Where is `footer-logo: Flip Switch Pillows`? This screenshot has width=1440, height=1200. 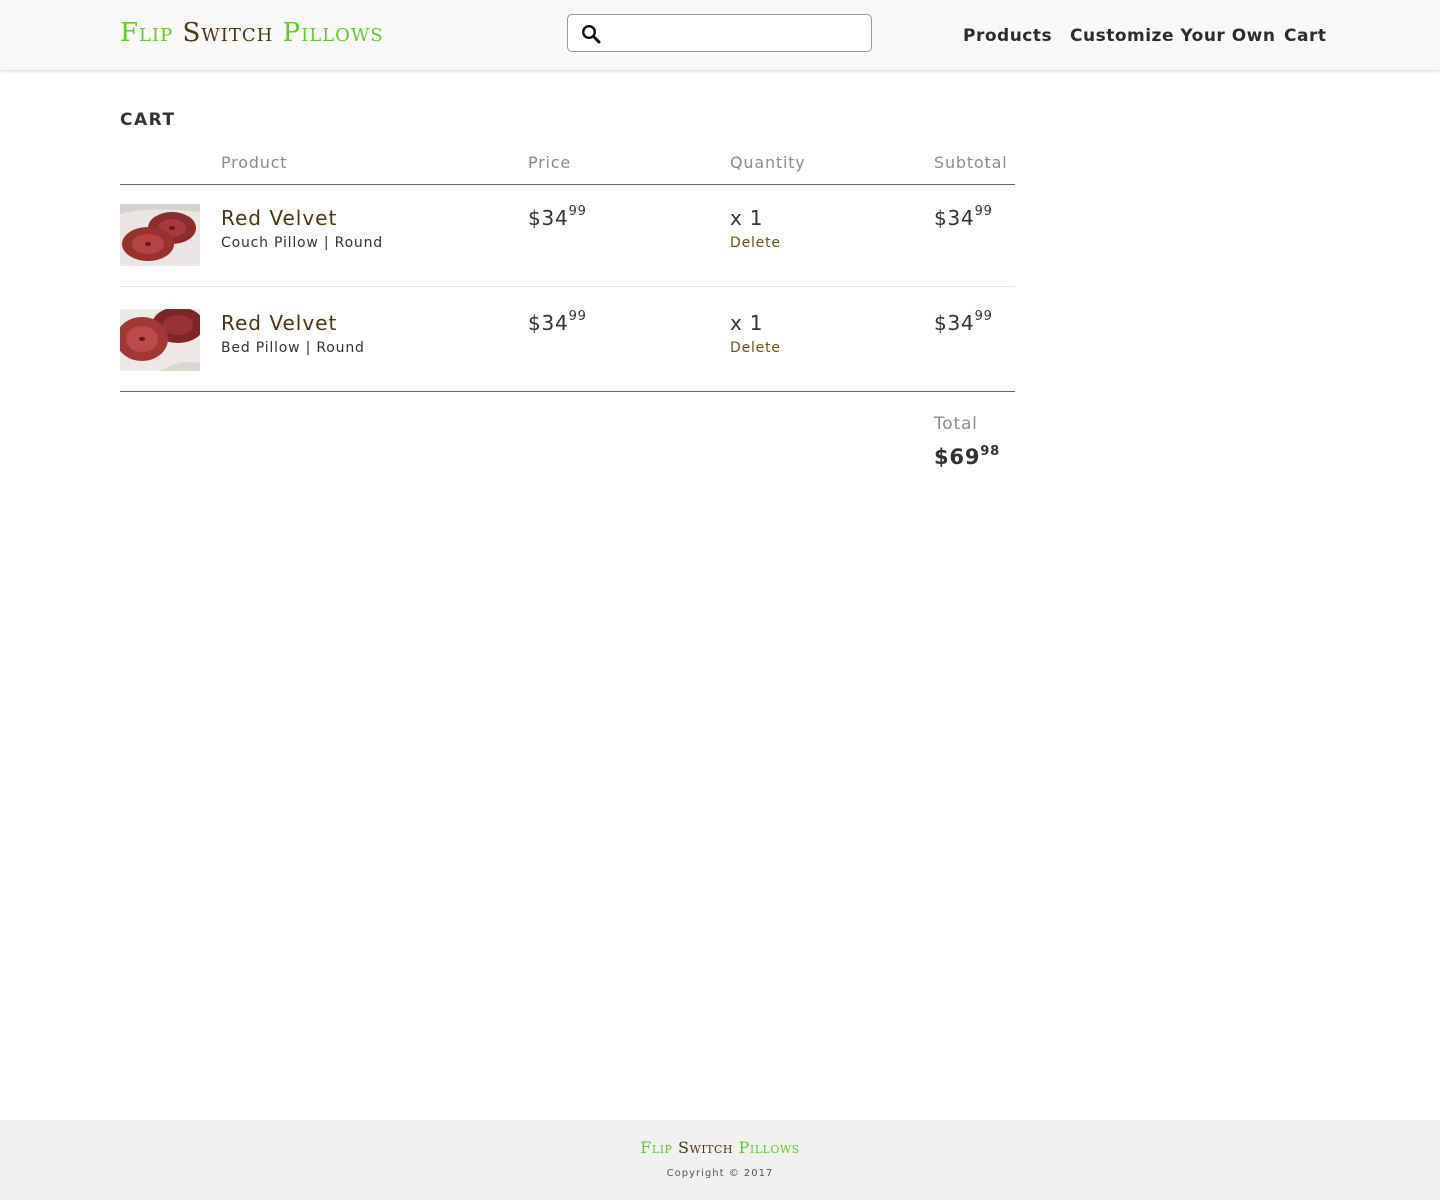 footer-logo: Flip Switch Pillows is located at coordinates (720, 1147).